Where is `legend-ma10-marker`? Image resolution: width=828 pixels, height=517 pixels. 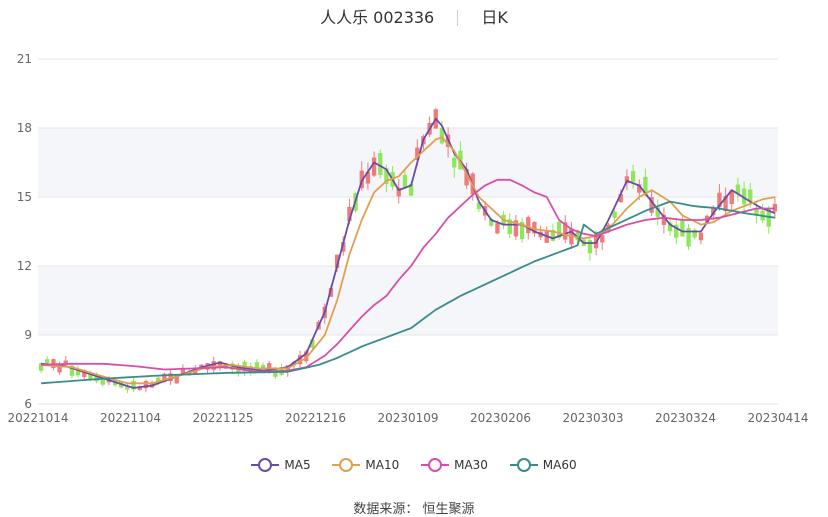
legend-ma10-marker is located at coordinates (346, 465).